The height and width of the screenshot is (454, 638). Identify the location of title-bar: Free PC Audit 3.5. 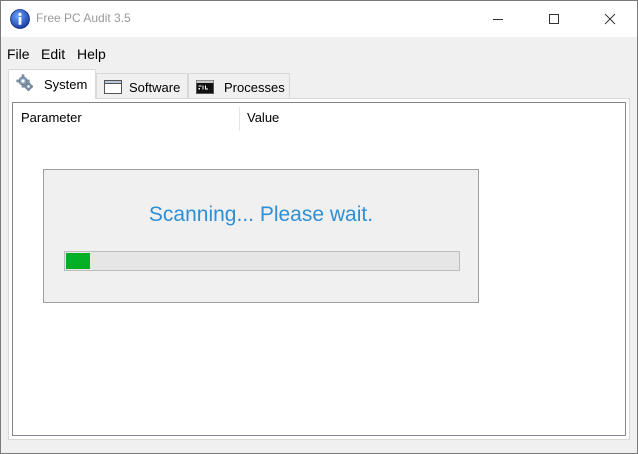
(319, 19).